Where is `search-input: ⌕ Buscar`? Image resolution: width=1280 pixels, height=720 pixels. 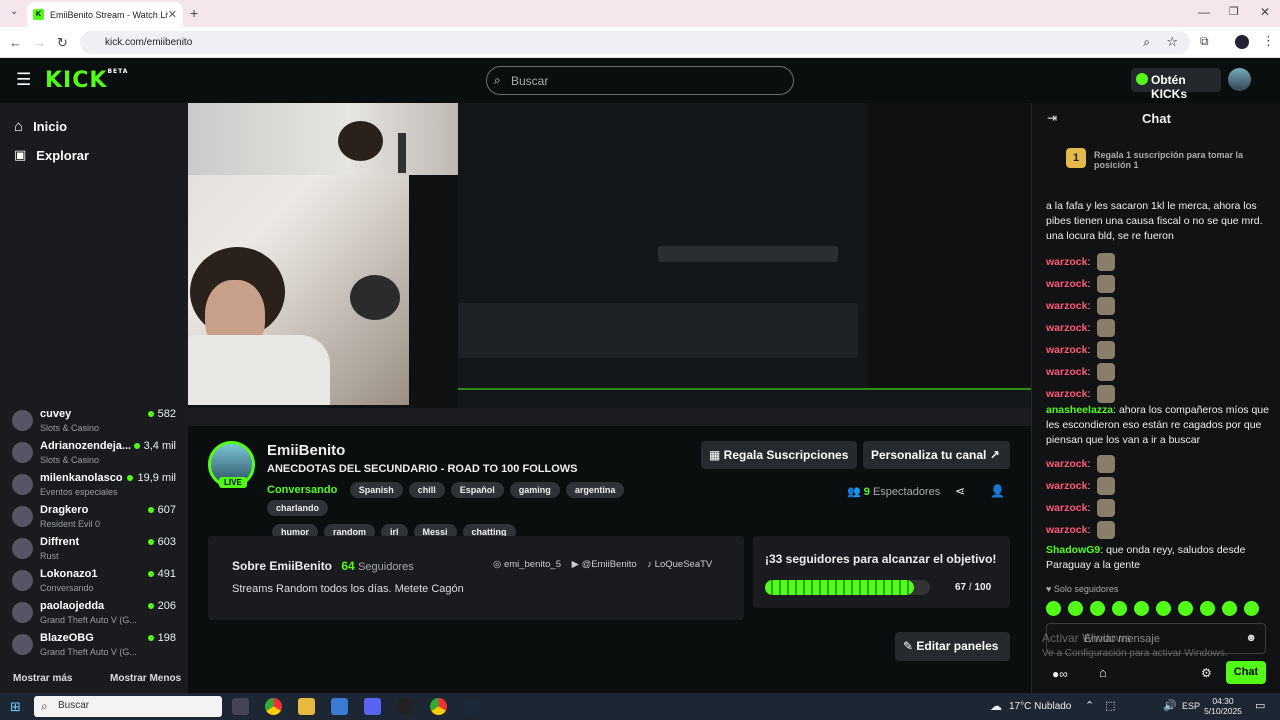 search-input: ⌕ Buscar is located at coordinates (640, 80).